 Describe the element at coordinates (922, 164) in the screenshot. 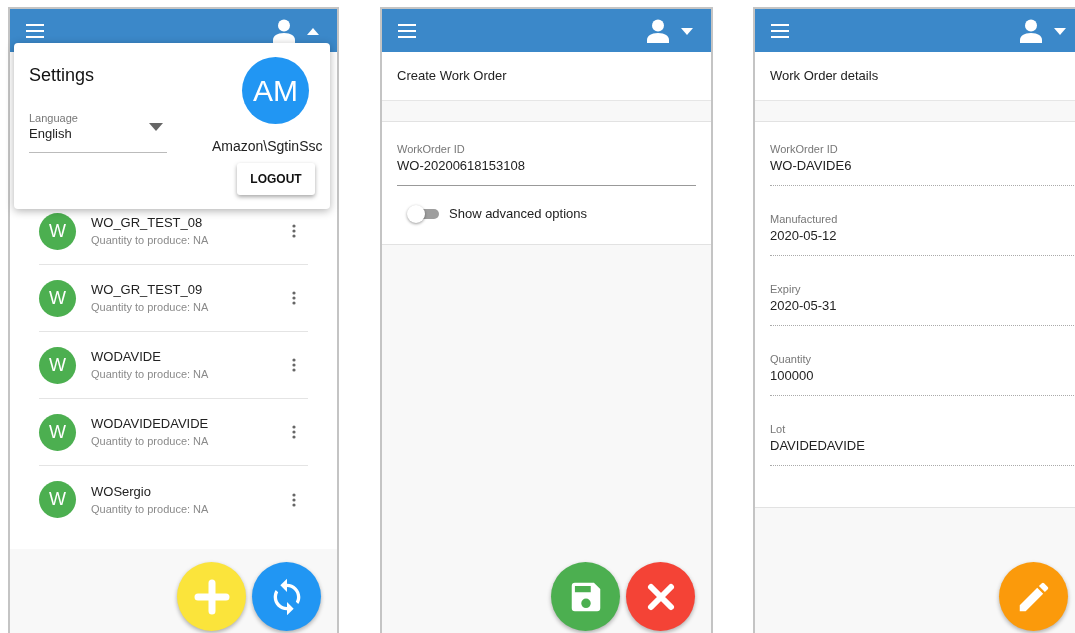

I see `detail-field: WorkOrder ID WO-DAVIDE6` at that location.